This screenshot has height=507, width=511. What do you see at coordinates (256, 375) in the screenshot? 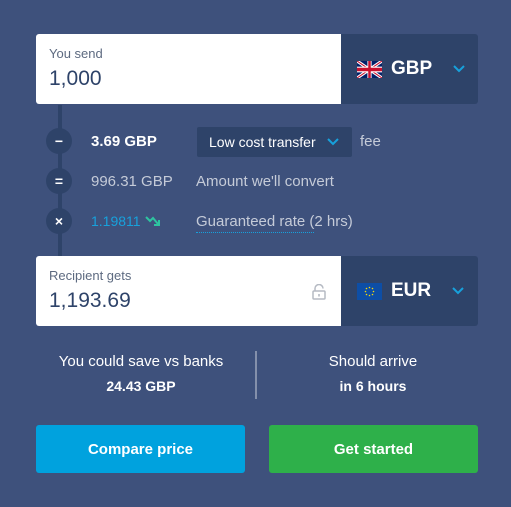
I see `info-divider` at bounding box center [256, 375].